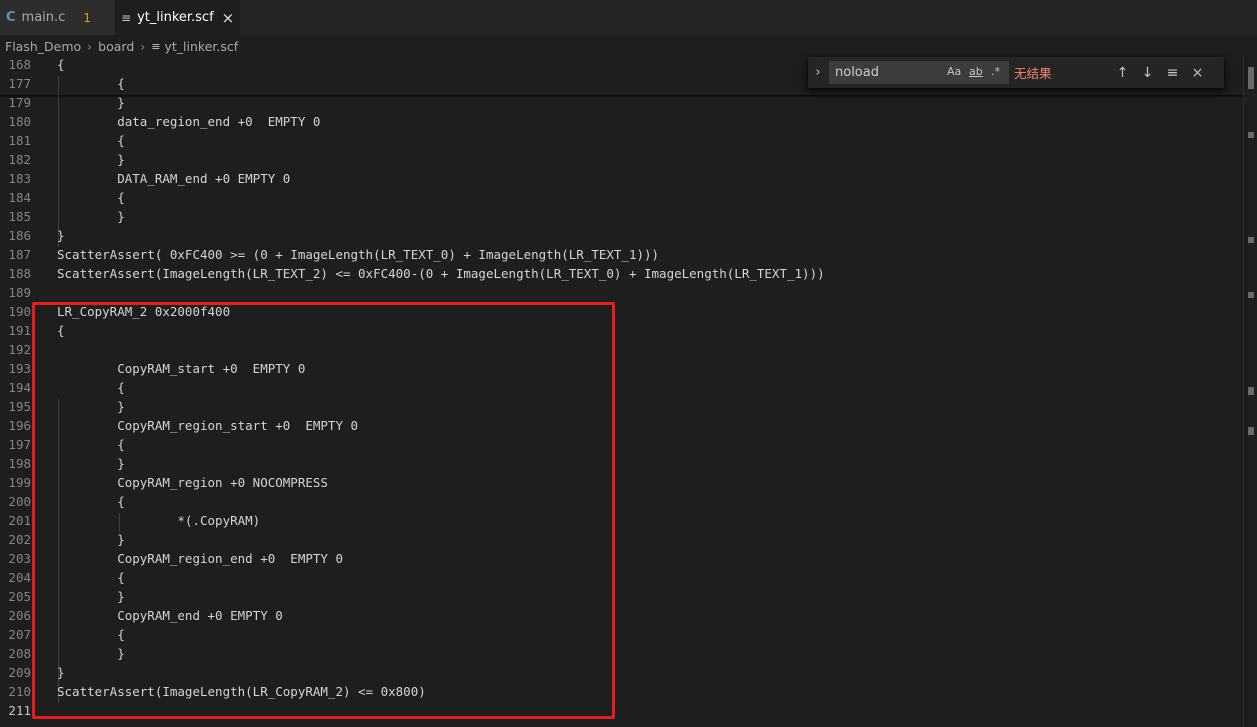 This screenshot has width=1257, height=727. I want to click on tab-label: yt_linker.scf, so click(175, 17).